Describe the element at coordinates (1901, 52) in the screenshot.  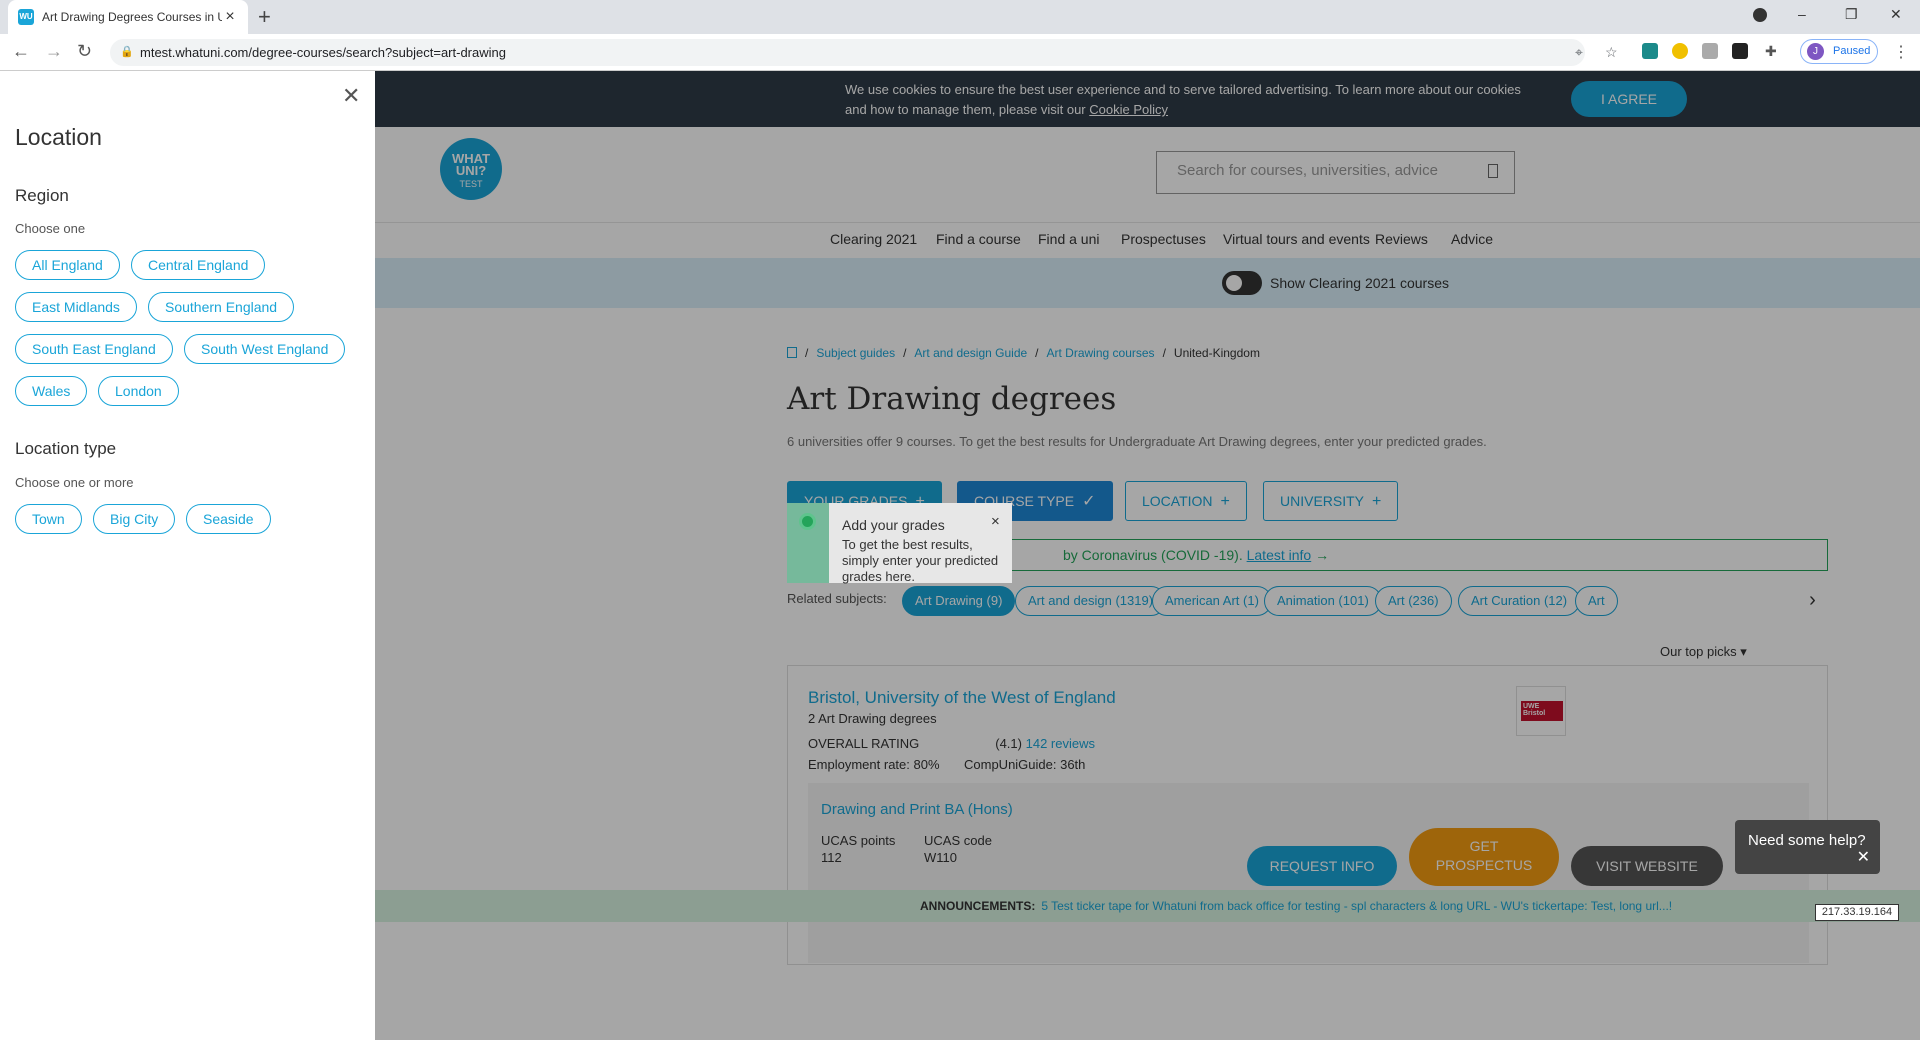
I see `browser-menu-icon: ⋮` at that location.